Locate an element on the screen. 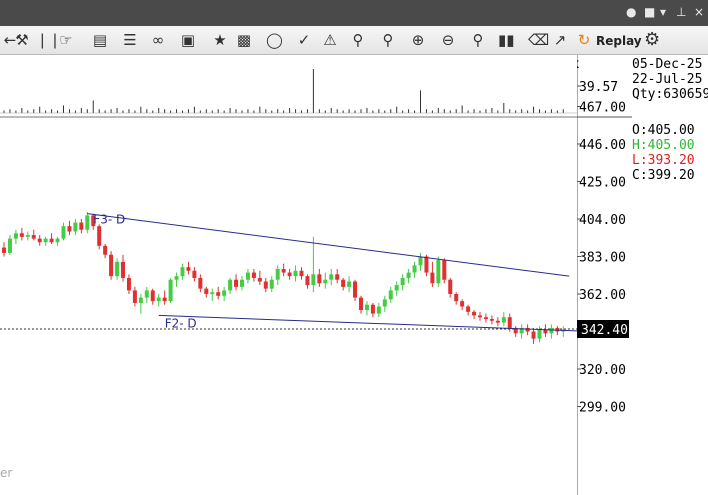 Image resolution: width=708 pixels, height=495 pixels. draw-tool-icon: ◯ is located at coordinates (274, 40).